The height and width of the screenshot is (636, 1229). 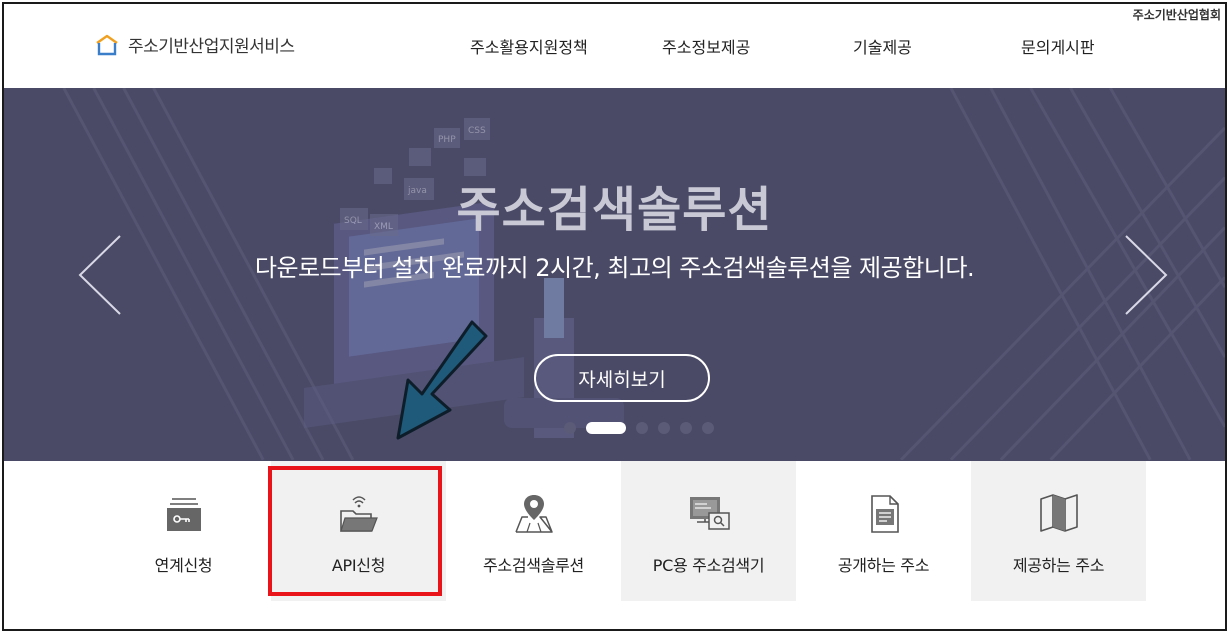 I want to click on hero-title: 주소검색솔루션, so click(x=614, y=210).